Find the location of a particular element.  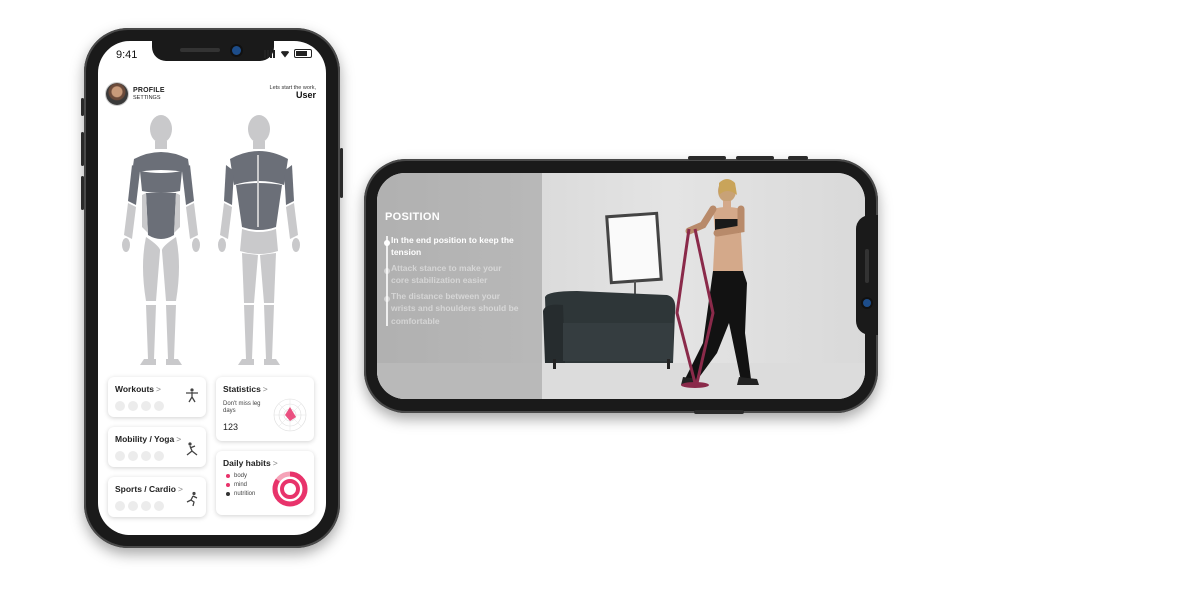

position-title: POSITION is located at coordinates (412, 217).